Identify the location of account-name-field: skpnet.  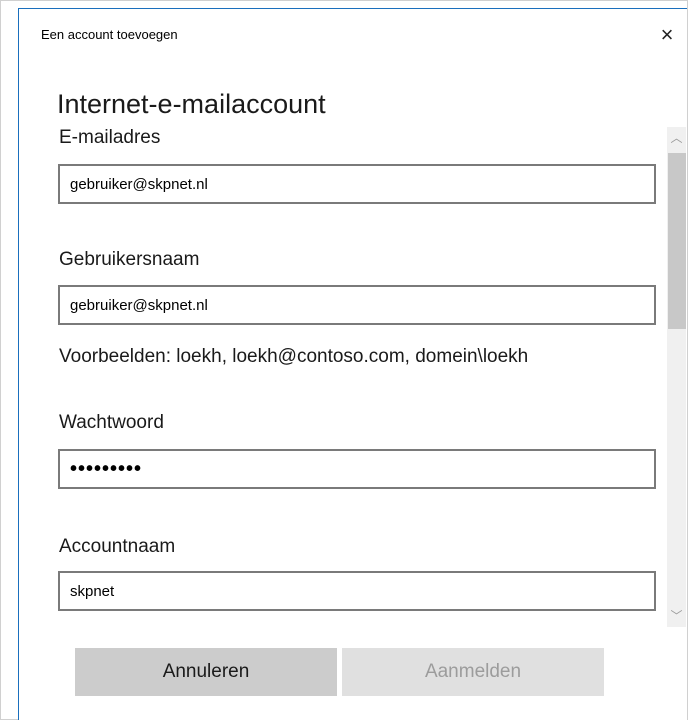
(357, 591).